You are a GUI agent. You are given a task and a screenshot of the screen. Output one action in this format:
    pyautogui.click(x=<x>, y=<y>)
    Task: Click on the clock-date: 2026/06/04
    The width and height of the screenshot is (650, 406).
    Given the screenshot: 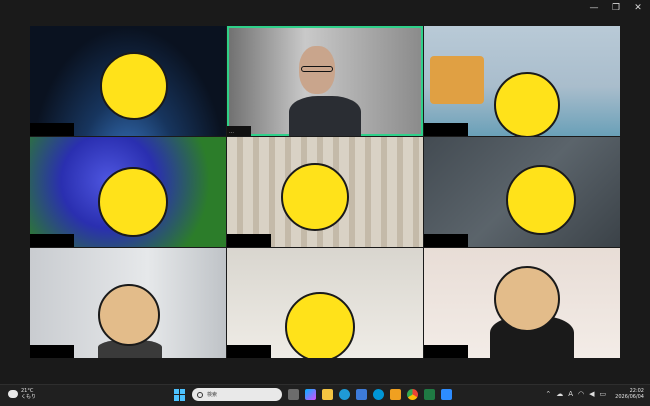 What is the action you would take?
    pyautogui.click(x=629, y=397)
    